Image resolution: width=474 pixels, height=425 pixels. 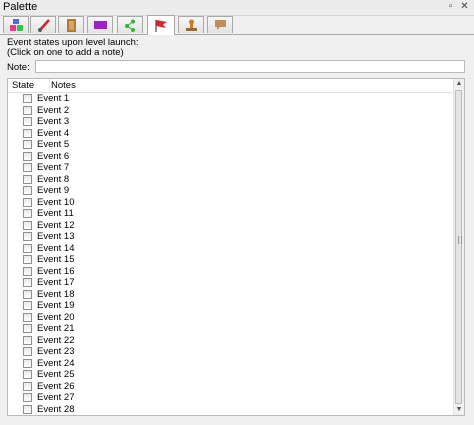 I want to click on event-row: Event 23, so click(x=231, y=352).